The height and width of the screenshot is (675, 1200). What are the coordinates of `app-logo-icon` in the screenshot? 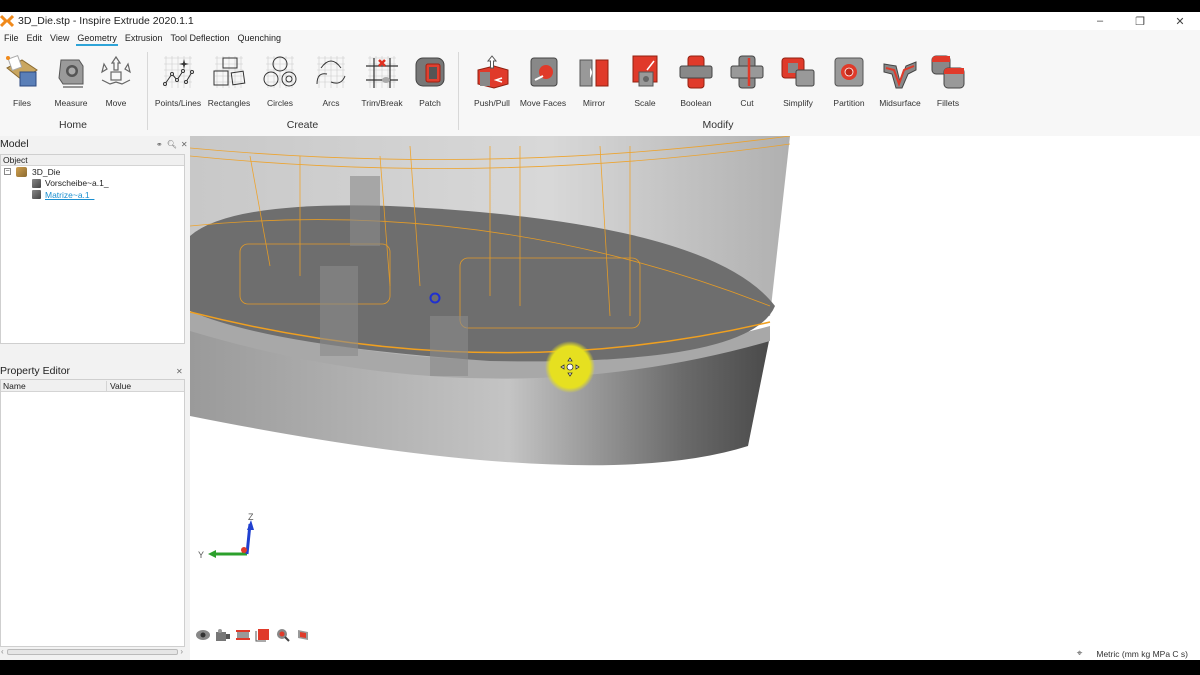 It's located at (7, 21).